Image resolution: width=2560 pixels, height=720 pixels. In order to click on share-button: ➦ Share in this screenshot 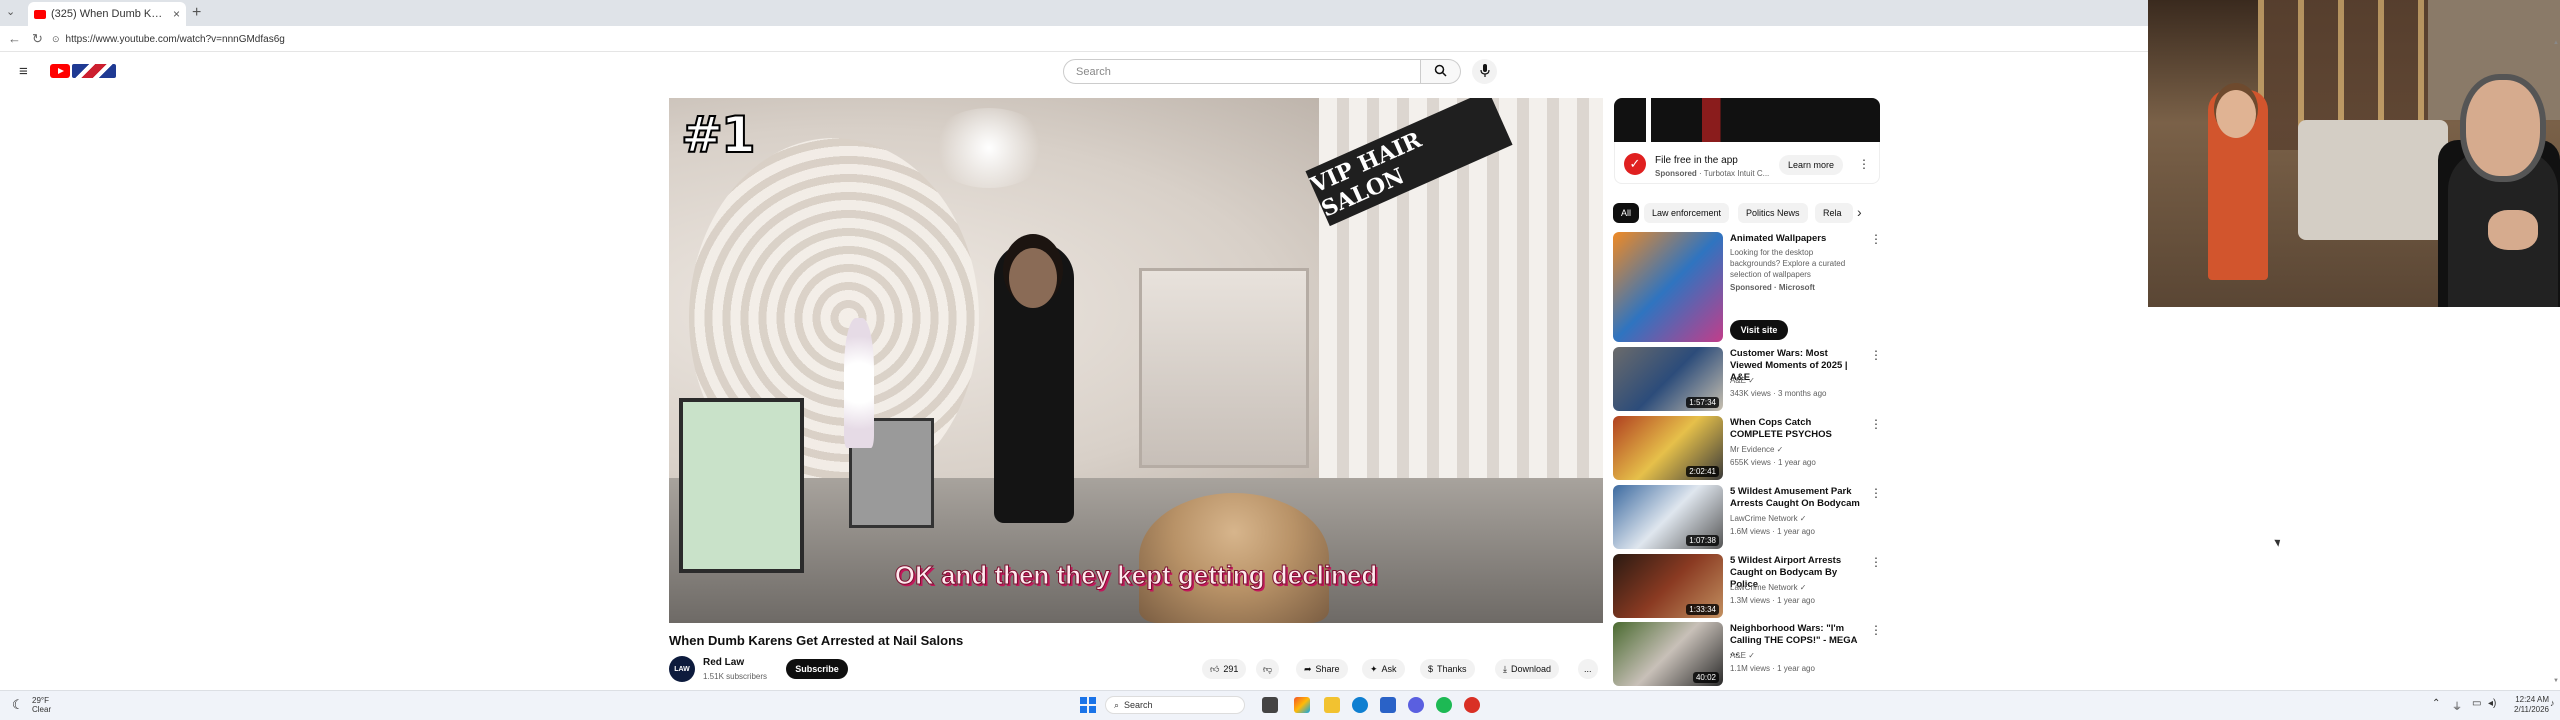, I will do `click(1322, 669)`.